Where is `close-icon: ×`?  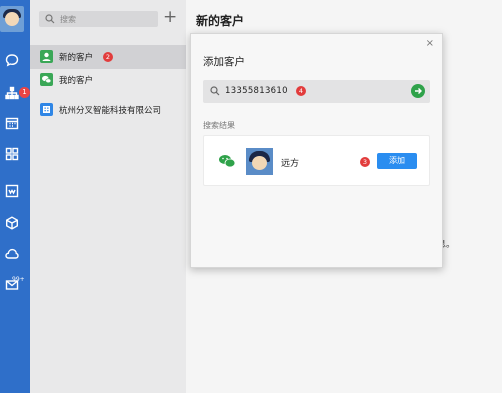
close-icon: × is located at coordinates (430, 43).